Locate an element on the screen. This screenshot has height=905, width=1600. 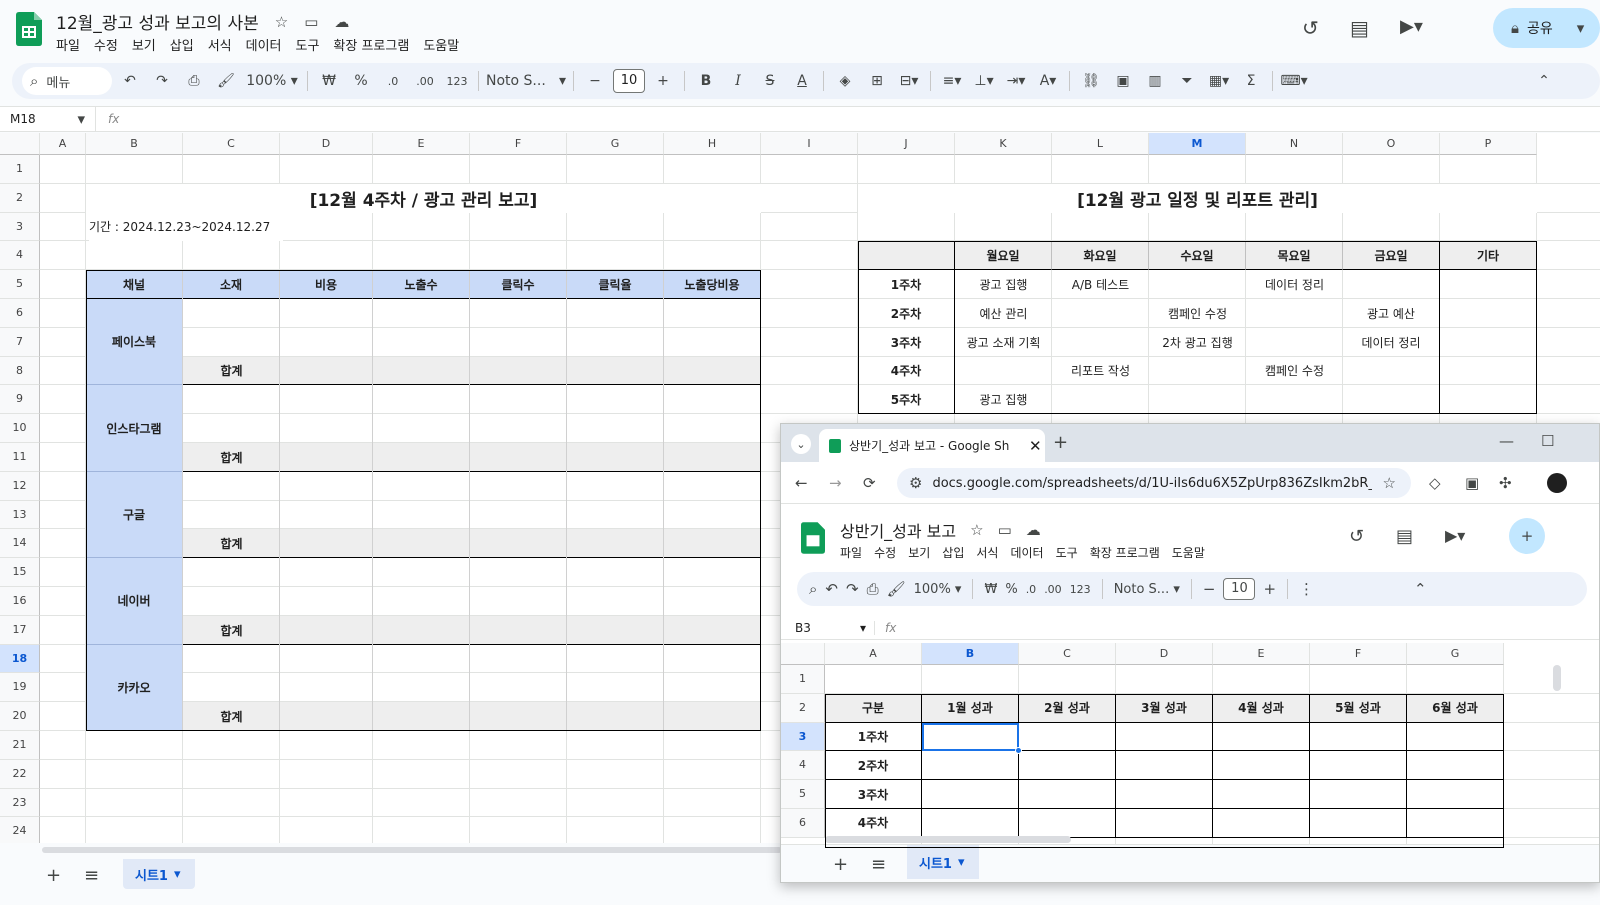
row-header: 3 is located at coordinates (803, 737).